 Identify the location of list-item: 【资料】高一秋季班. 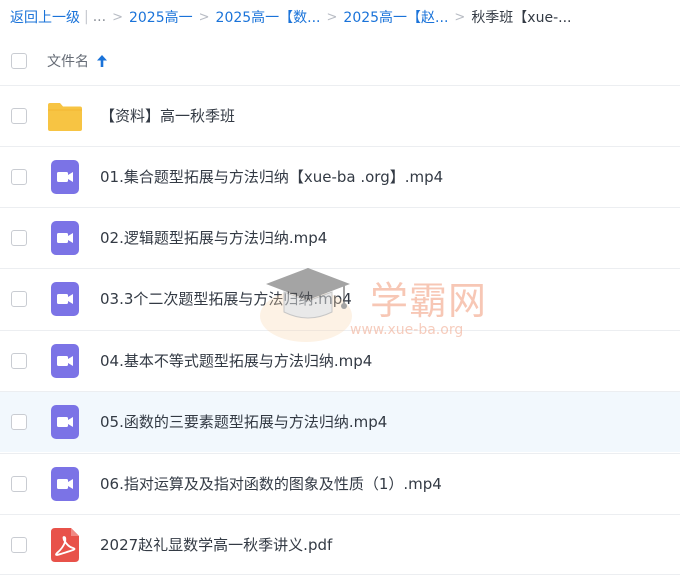
(340, 115).